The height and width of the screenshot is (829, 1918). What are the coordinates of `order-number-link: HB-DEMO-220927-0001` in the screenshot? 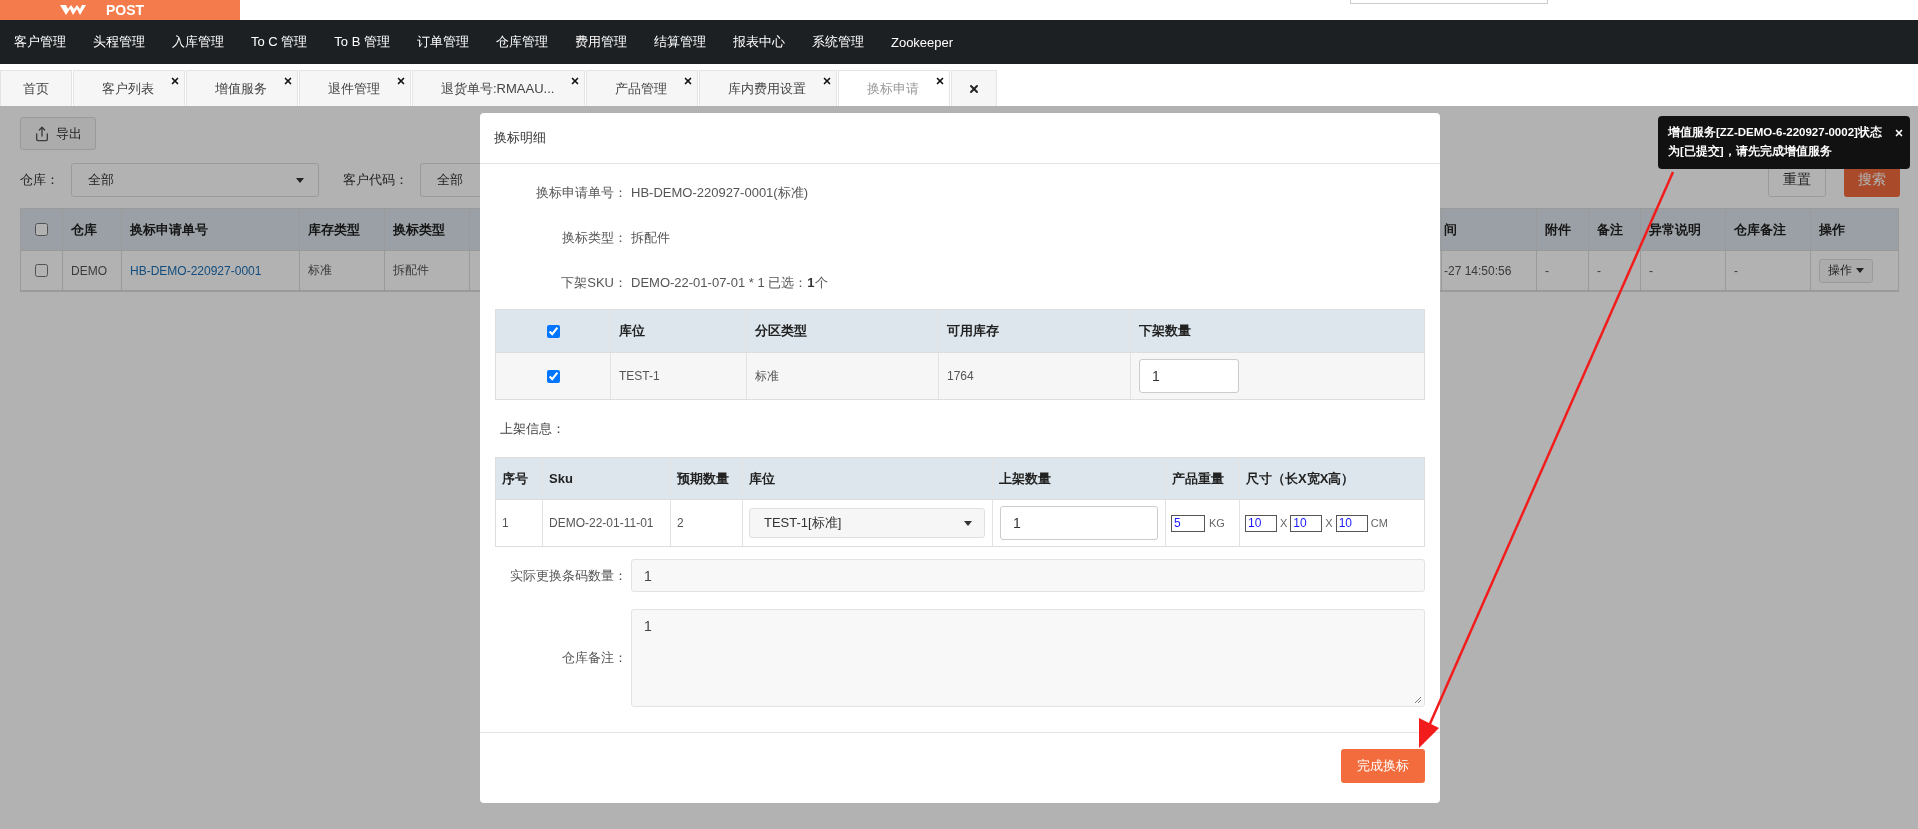 It's located at (196, 270).